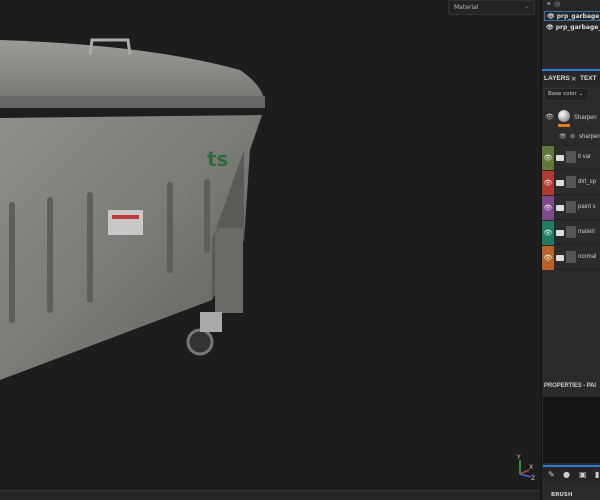  What do you see at coordinates (566, 474) in the screenshot?
I see `sphere-icon: ●` at bounding box center [566, 474].